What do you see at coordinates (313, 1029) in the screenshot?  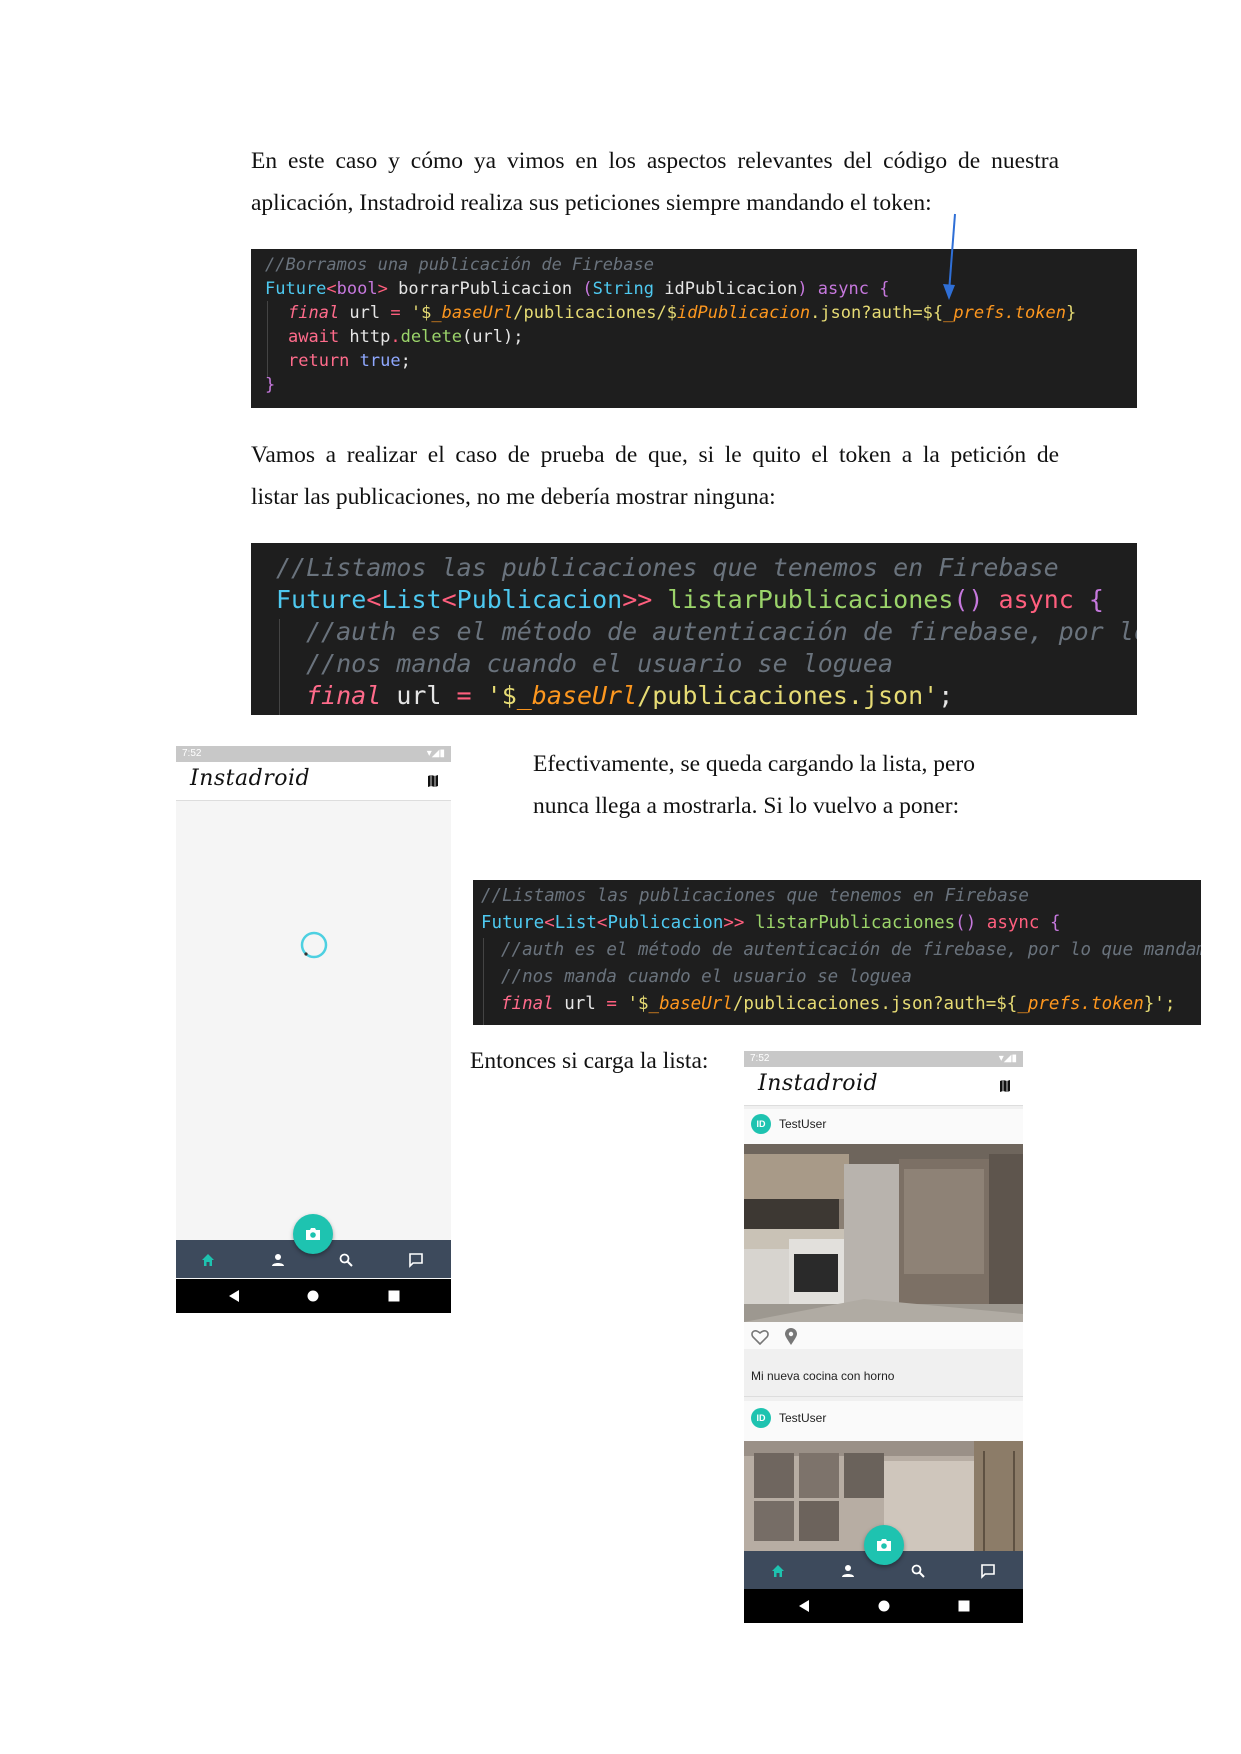 I see `phone-screenshot-loading: 7:52 ▾◢▮ Instadroid` at bounding box center [313, 1029].